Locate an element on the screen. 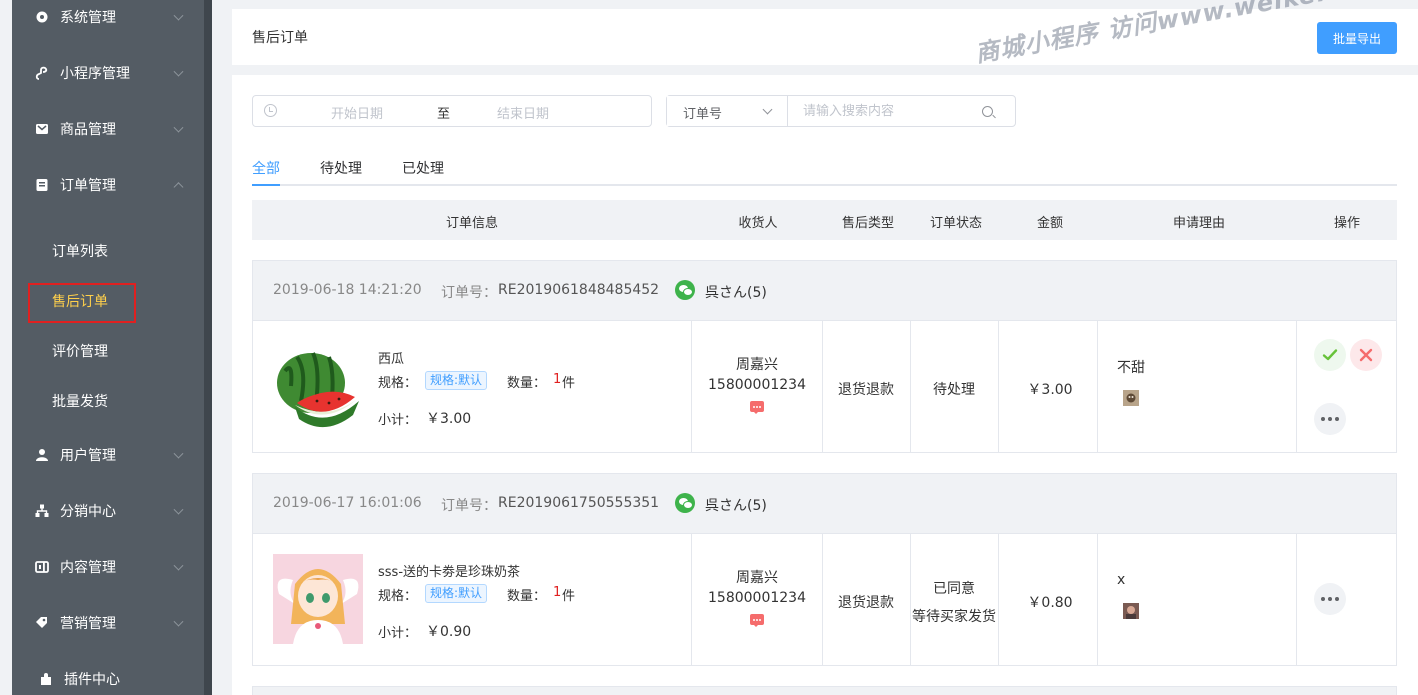 This screenshot has height=695, width=1418. search-field-select: 订单号 is located at coordinates (727, 111).